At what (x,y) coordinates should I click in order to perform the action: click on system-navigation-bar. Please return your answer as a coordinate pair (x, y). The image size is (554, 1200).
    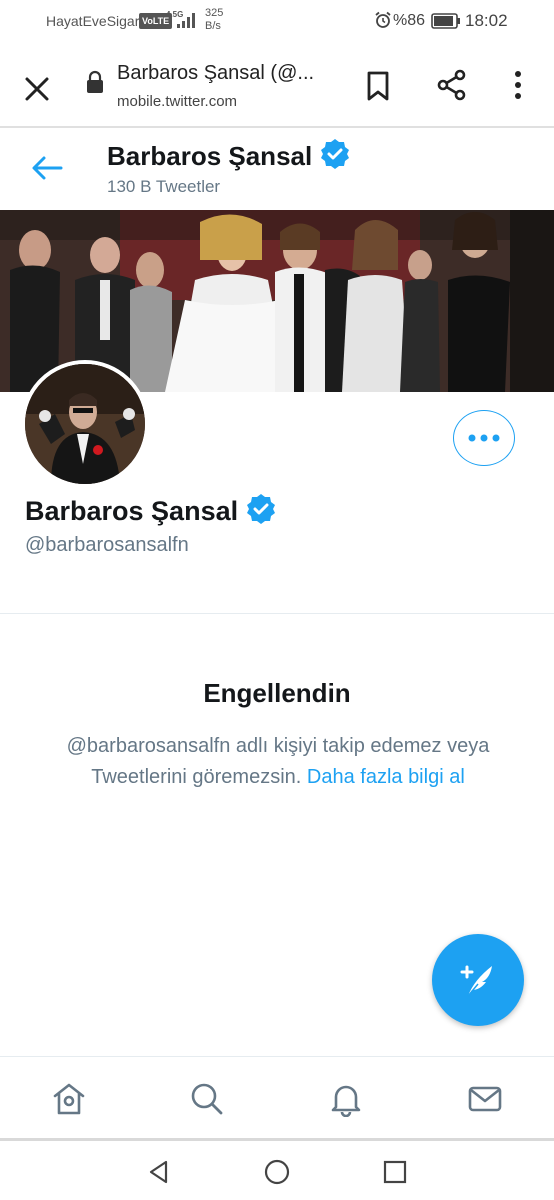
    Looking at the image, I should click on (277, 1169).